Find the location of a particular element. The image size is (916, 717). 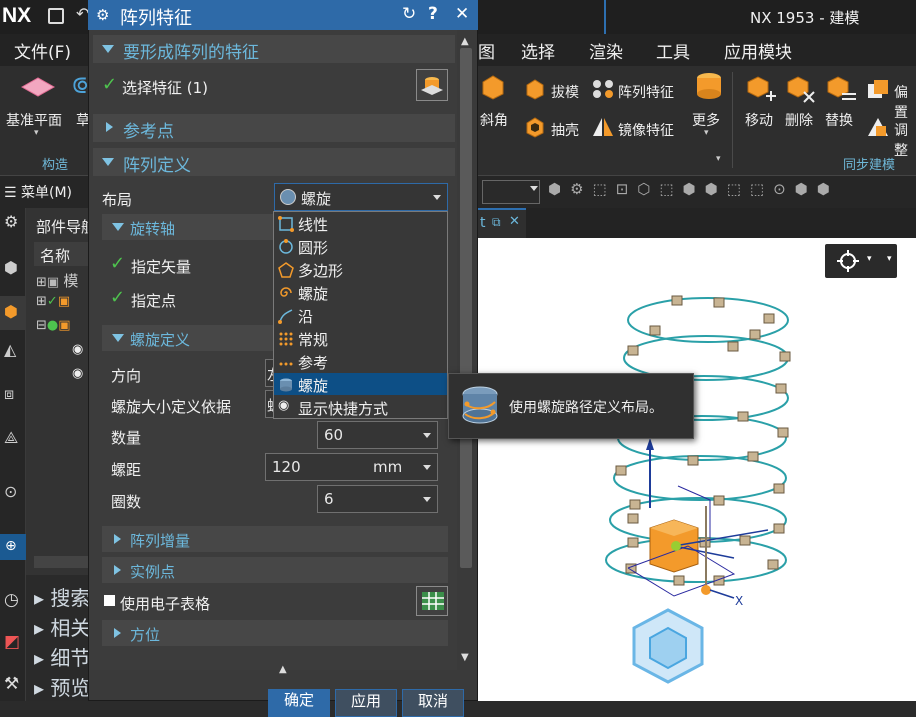

apply-button-label: 应用 is located at coordinates (365, 701).